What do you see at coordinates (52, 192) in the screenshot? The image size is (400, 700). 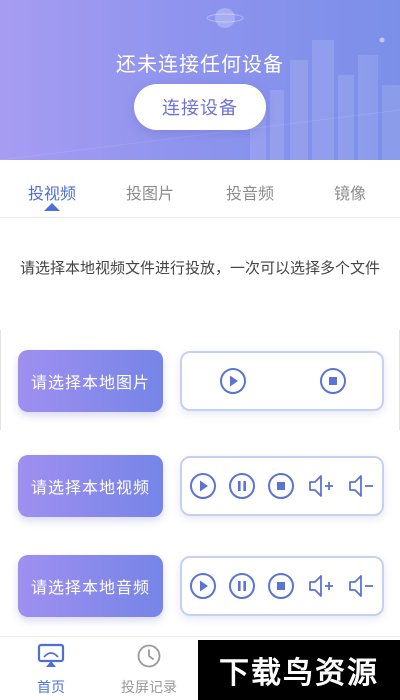 I see `tab-video: 投视频` at bounding box center [52, 192].